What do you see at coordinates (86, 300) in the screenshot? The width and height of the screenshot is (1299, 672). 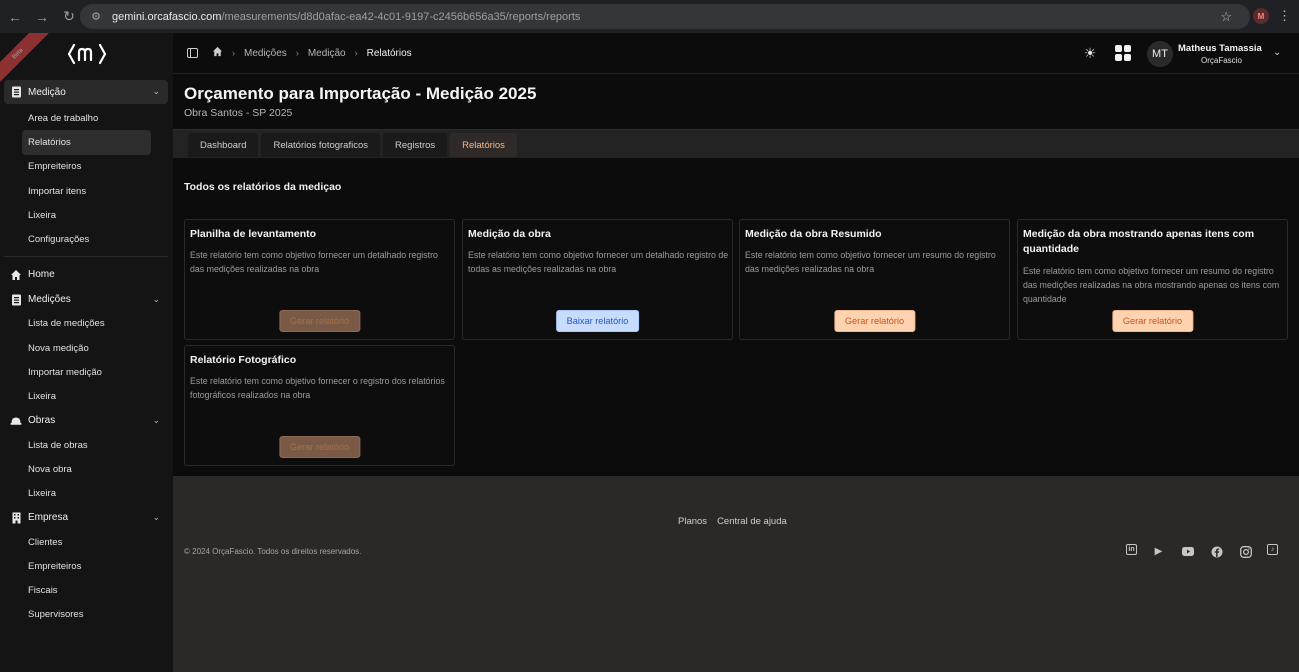 I see `sidebar-group-medicoes: Medições ⌄` at bounding box center [86, 300].